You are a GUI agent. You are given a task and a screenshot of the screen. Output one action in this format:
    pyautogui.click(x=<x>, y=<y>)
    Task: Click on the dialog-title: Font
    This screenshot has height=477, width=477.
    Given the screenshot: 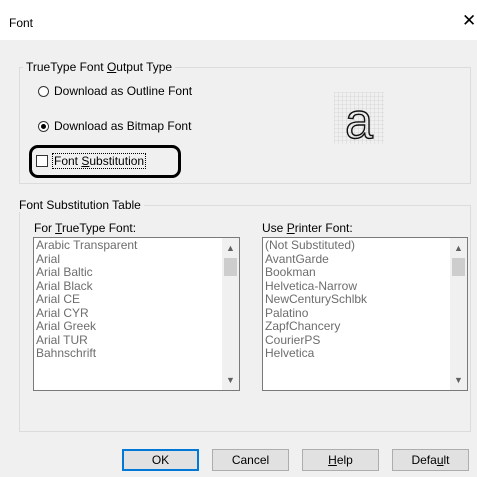 What is the action you would take?
    pyautogui.click(x=21, y=23)
    